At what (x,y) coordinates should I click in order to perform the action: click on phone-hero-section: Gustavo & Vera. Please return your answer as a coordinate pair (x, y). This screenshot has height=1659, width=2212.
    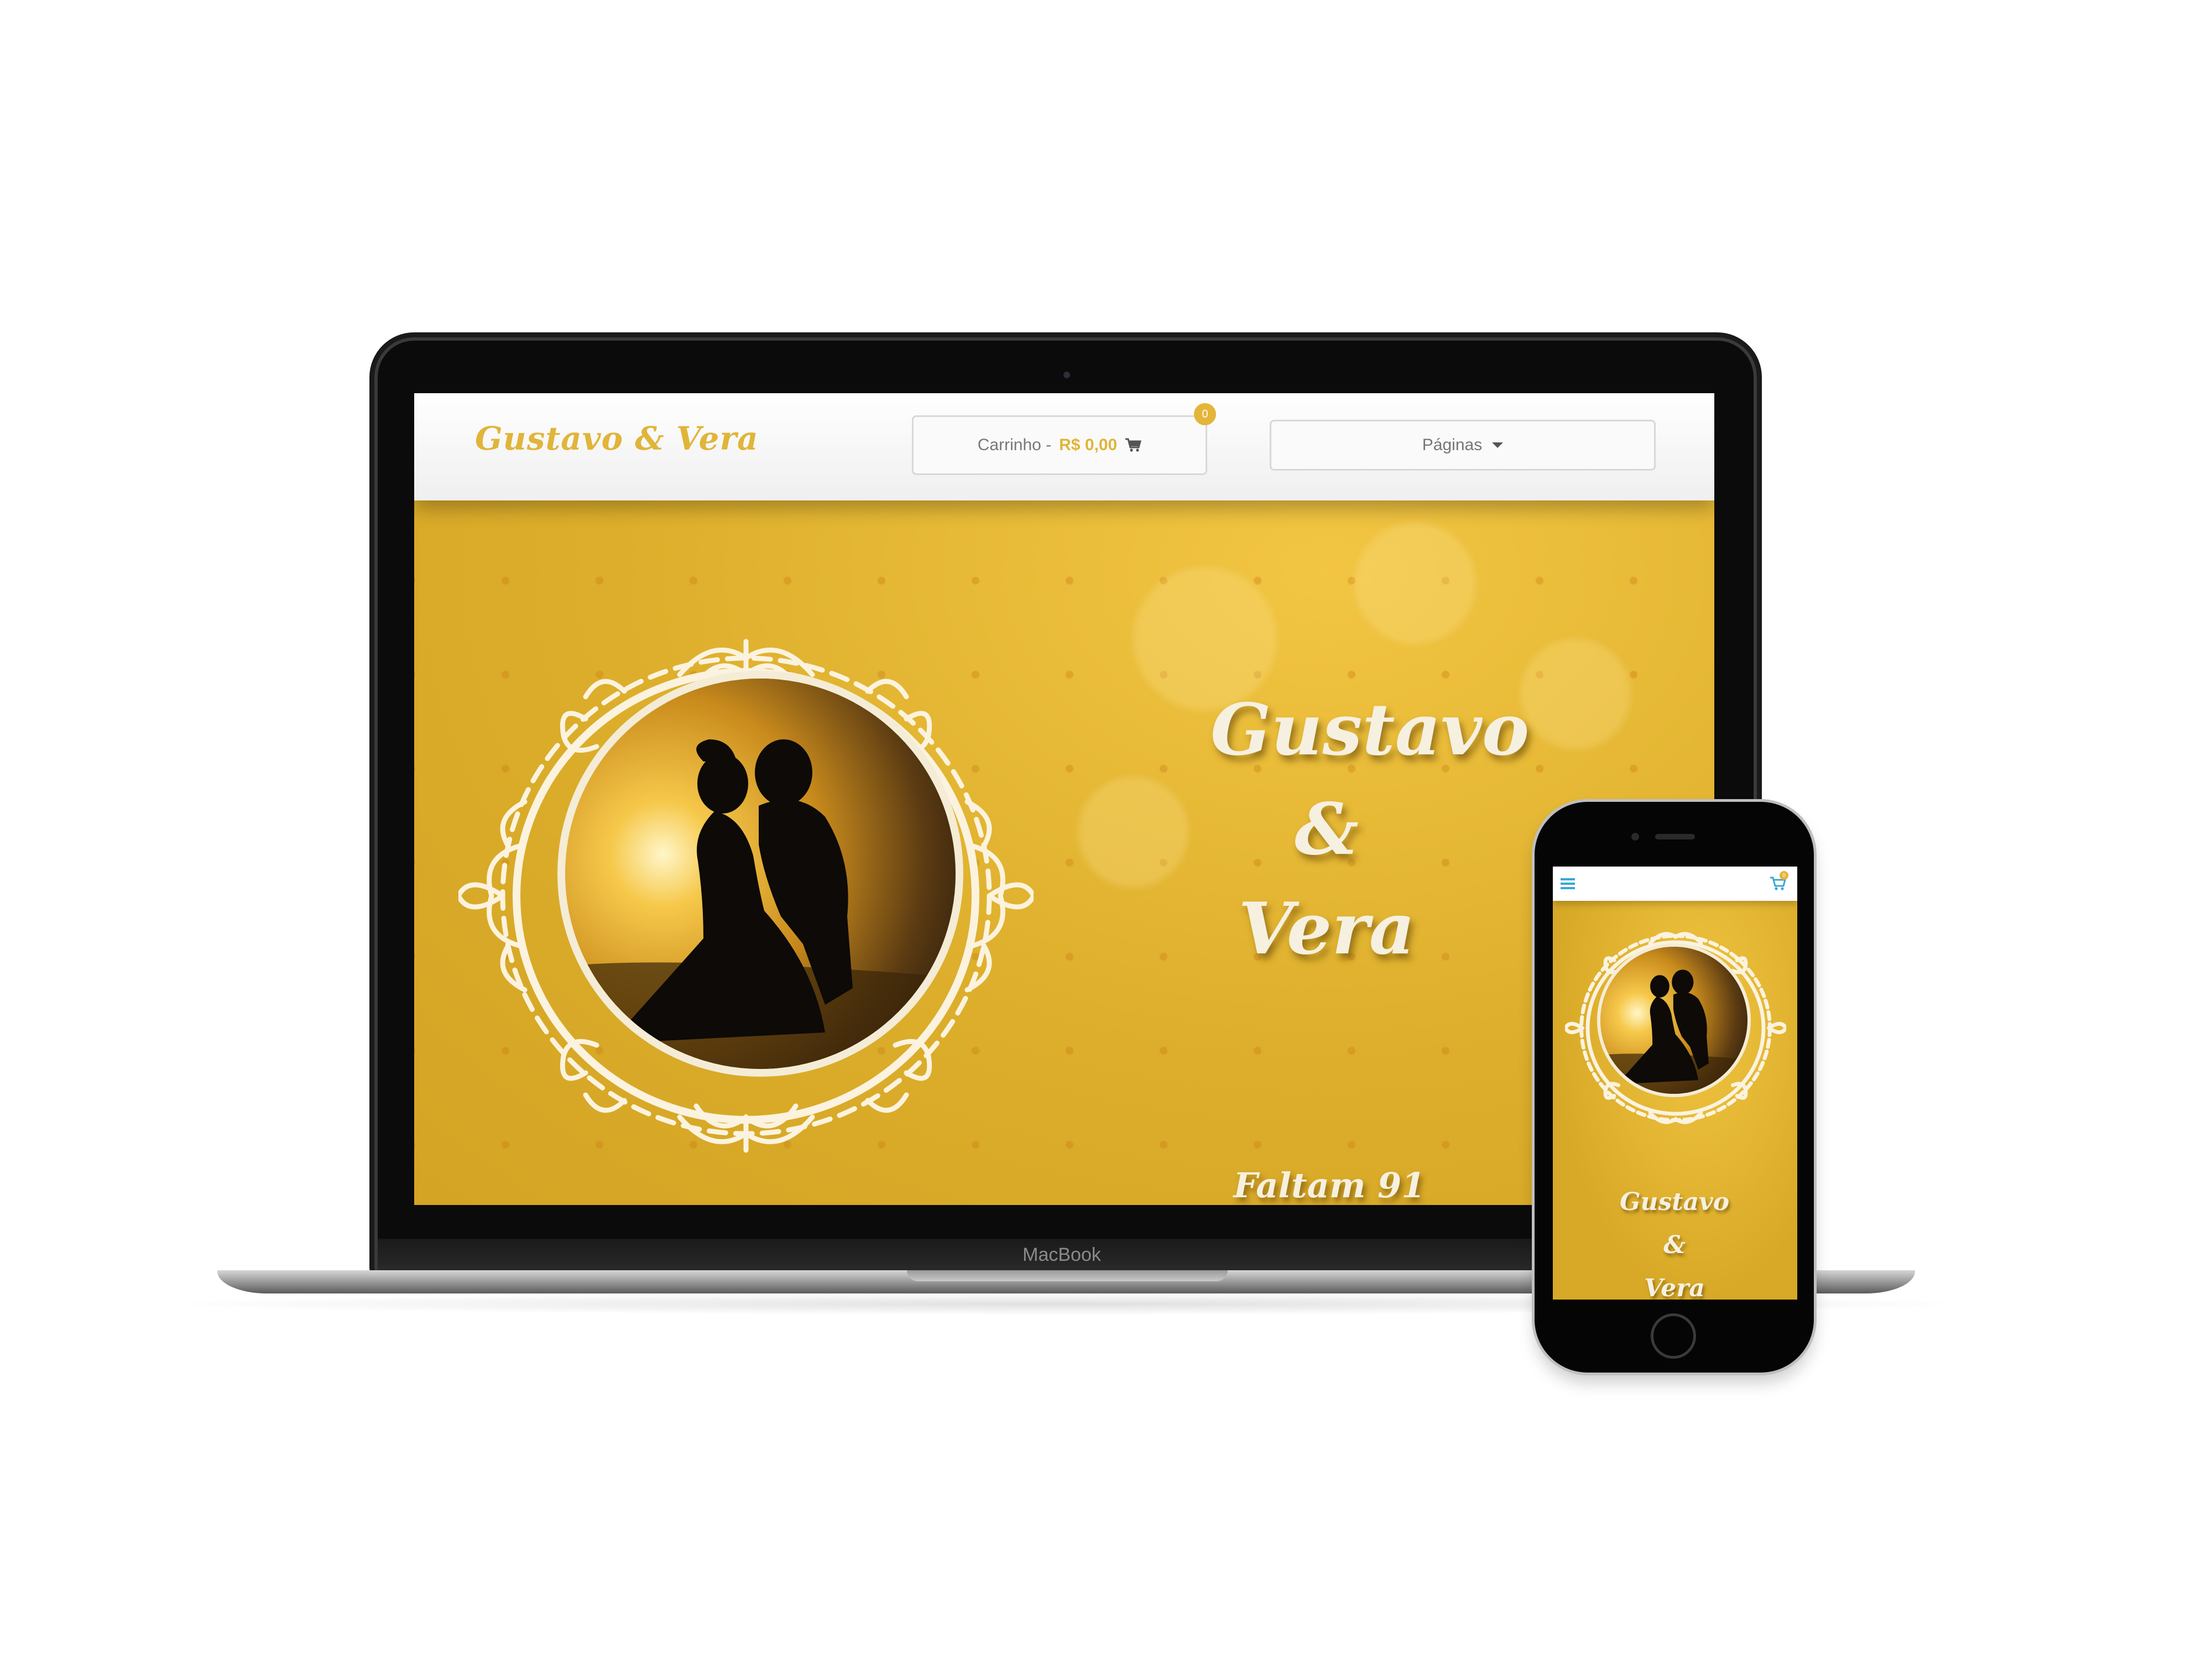
    Looking at the image, I should click on (1675, 1101).